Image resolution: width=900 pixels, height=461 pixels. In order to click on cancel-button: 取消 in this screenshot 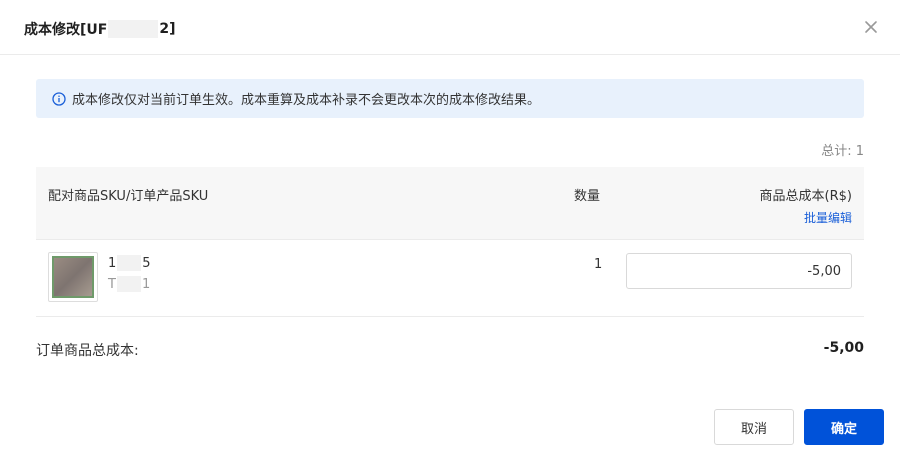, I will do `click(754, 427)`.